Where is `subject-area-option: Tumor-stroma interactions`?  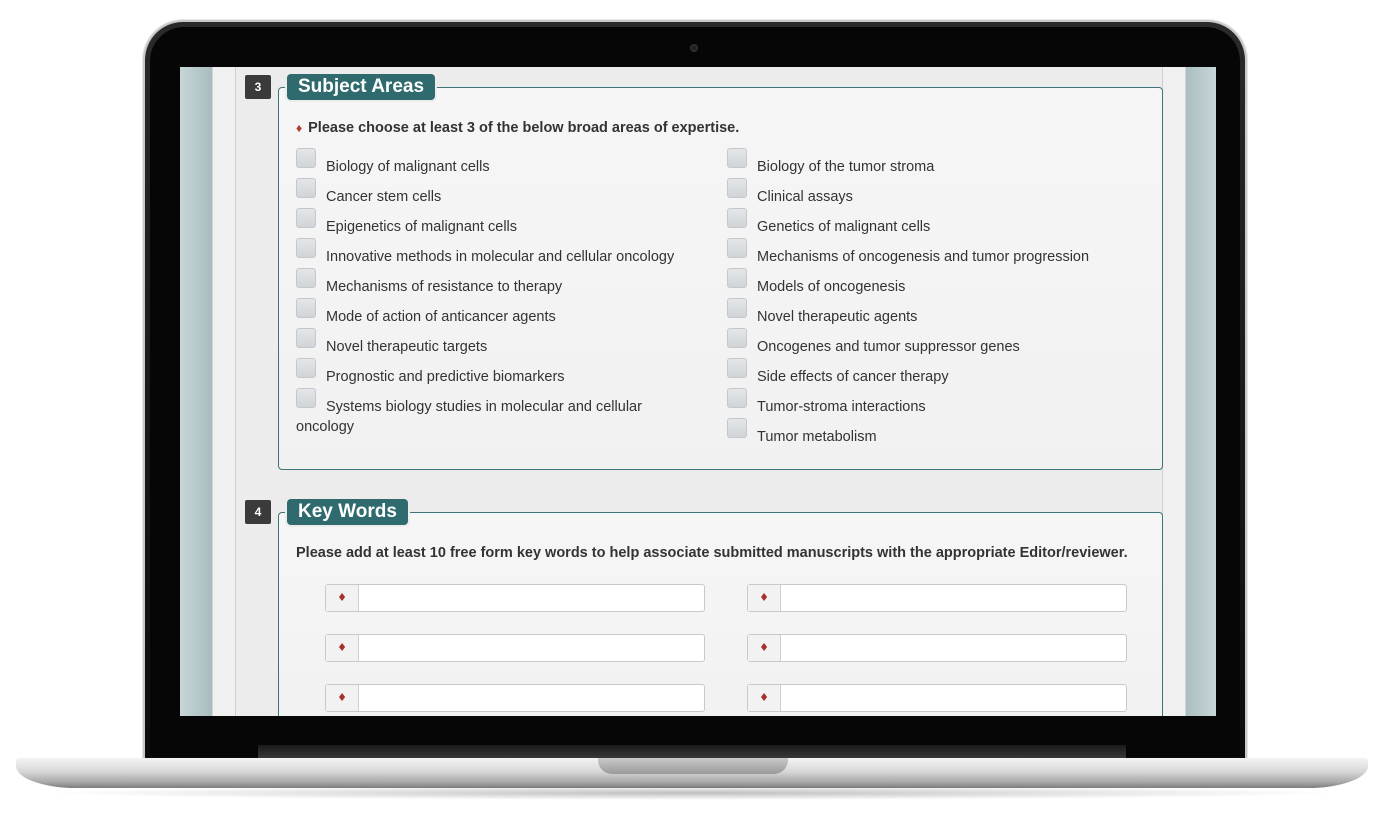 subject-area-option: Tumor-stroma interactions is located at coordinates (927, 402).